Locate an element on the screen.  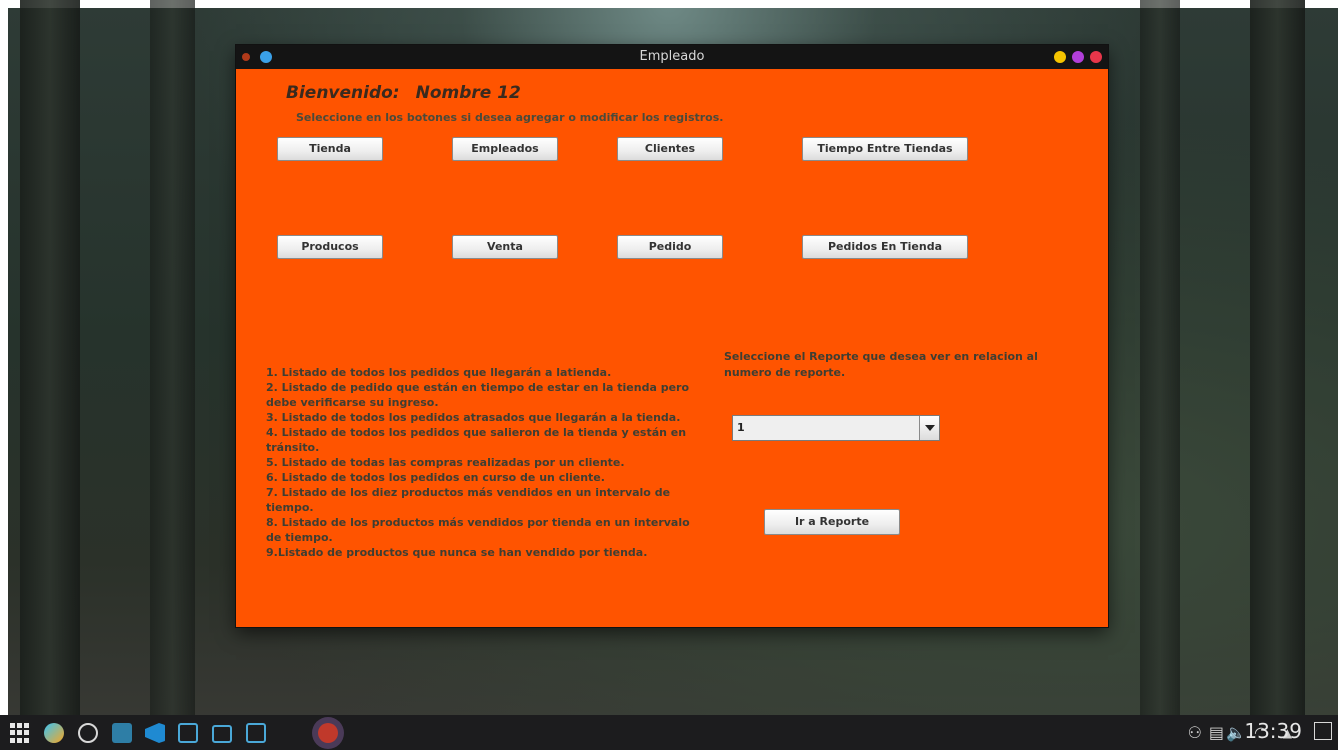
user-name: Nombre 12 is located at coordinates (468, 93).